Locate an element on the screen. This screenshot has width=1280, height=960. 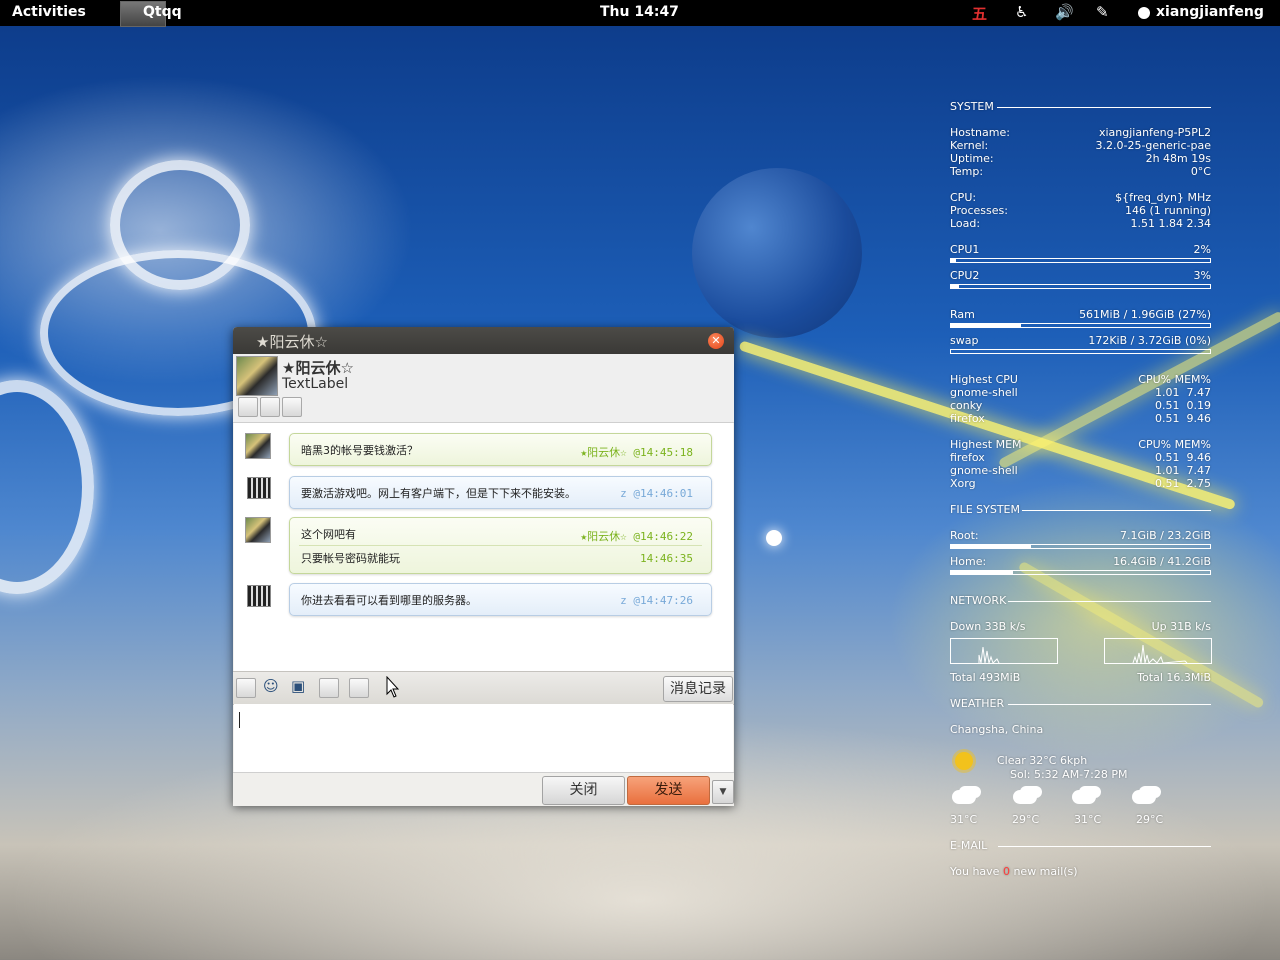
root-bar-fill is located at coordinates (991, 546).